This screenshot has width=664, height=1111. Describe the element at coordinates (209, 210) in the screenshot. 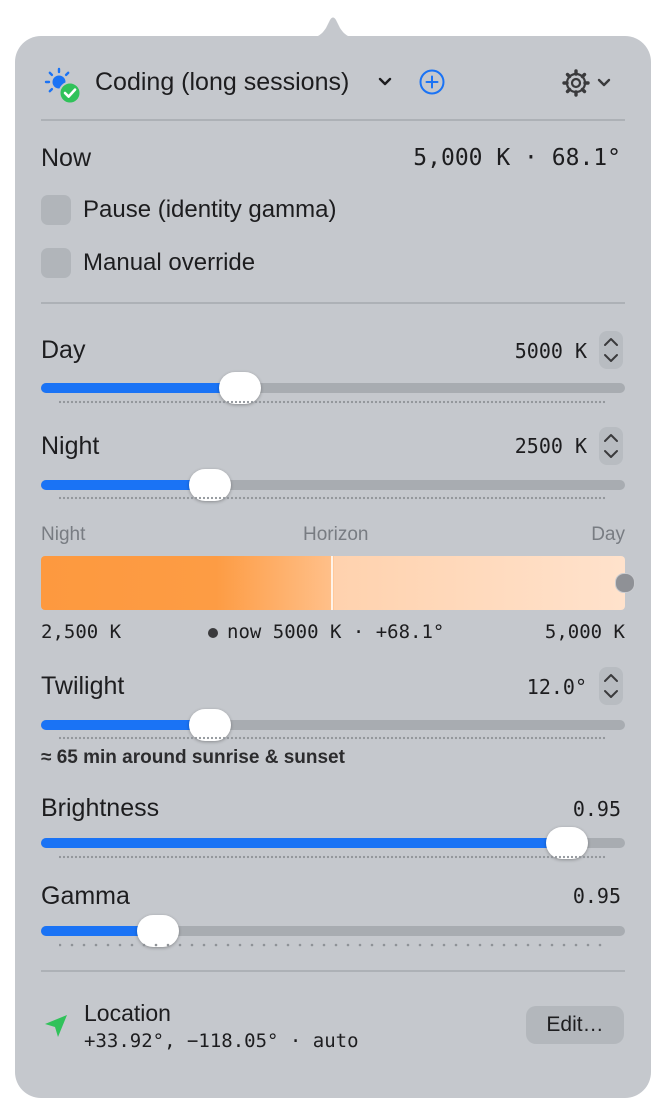

I see `pause-label: Pause (identity gamma)` at that location.